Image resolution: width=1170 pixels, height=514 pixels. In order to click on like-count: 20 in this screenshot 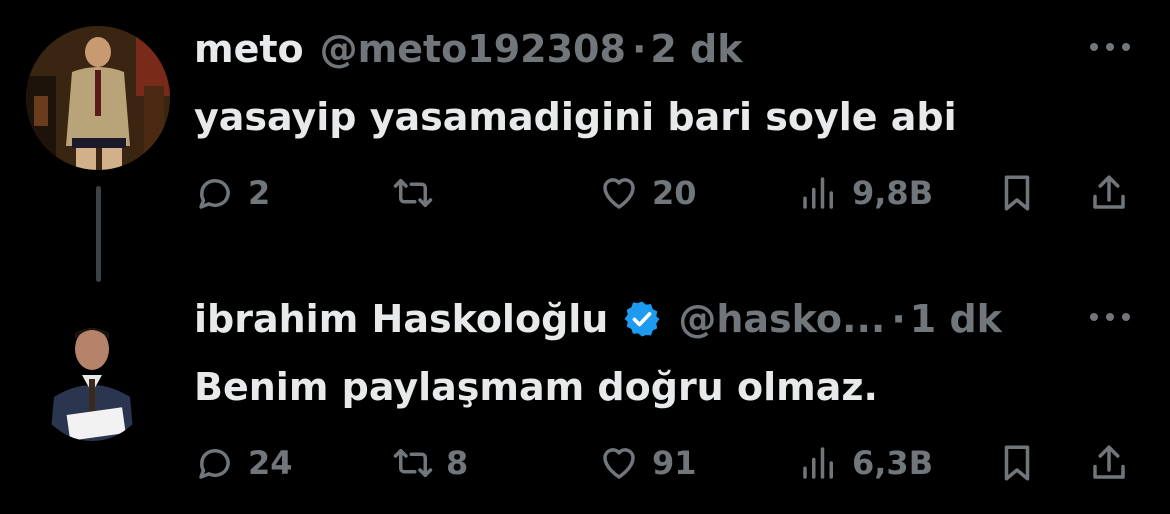, I will do `click(674, 193)`.